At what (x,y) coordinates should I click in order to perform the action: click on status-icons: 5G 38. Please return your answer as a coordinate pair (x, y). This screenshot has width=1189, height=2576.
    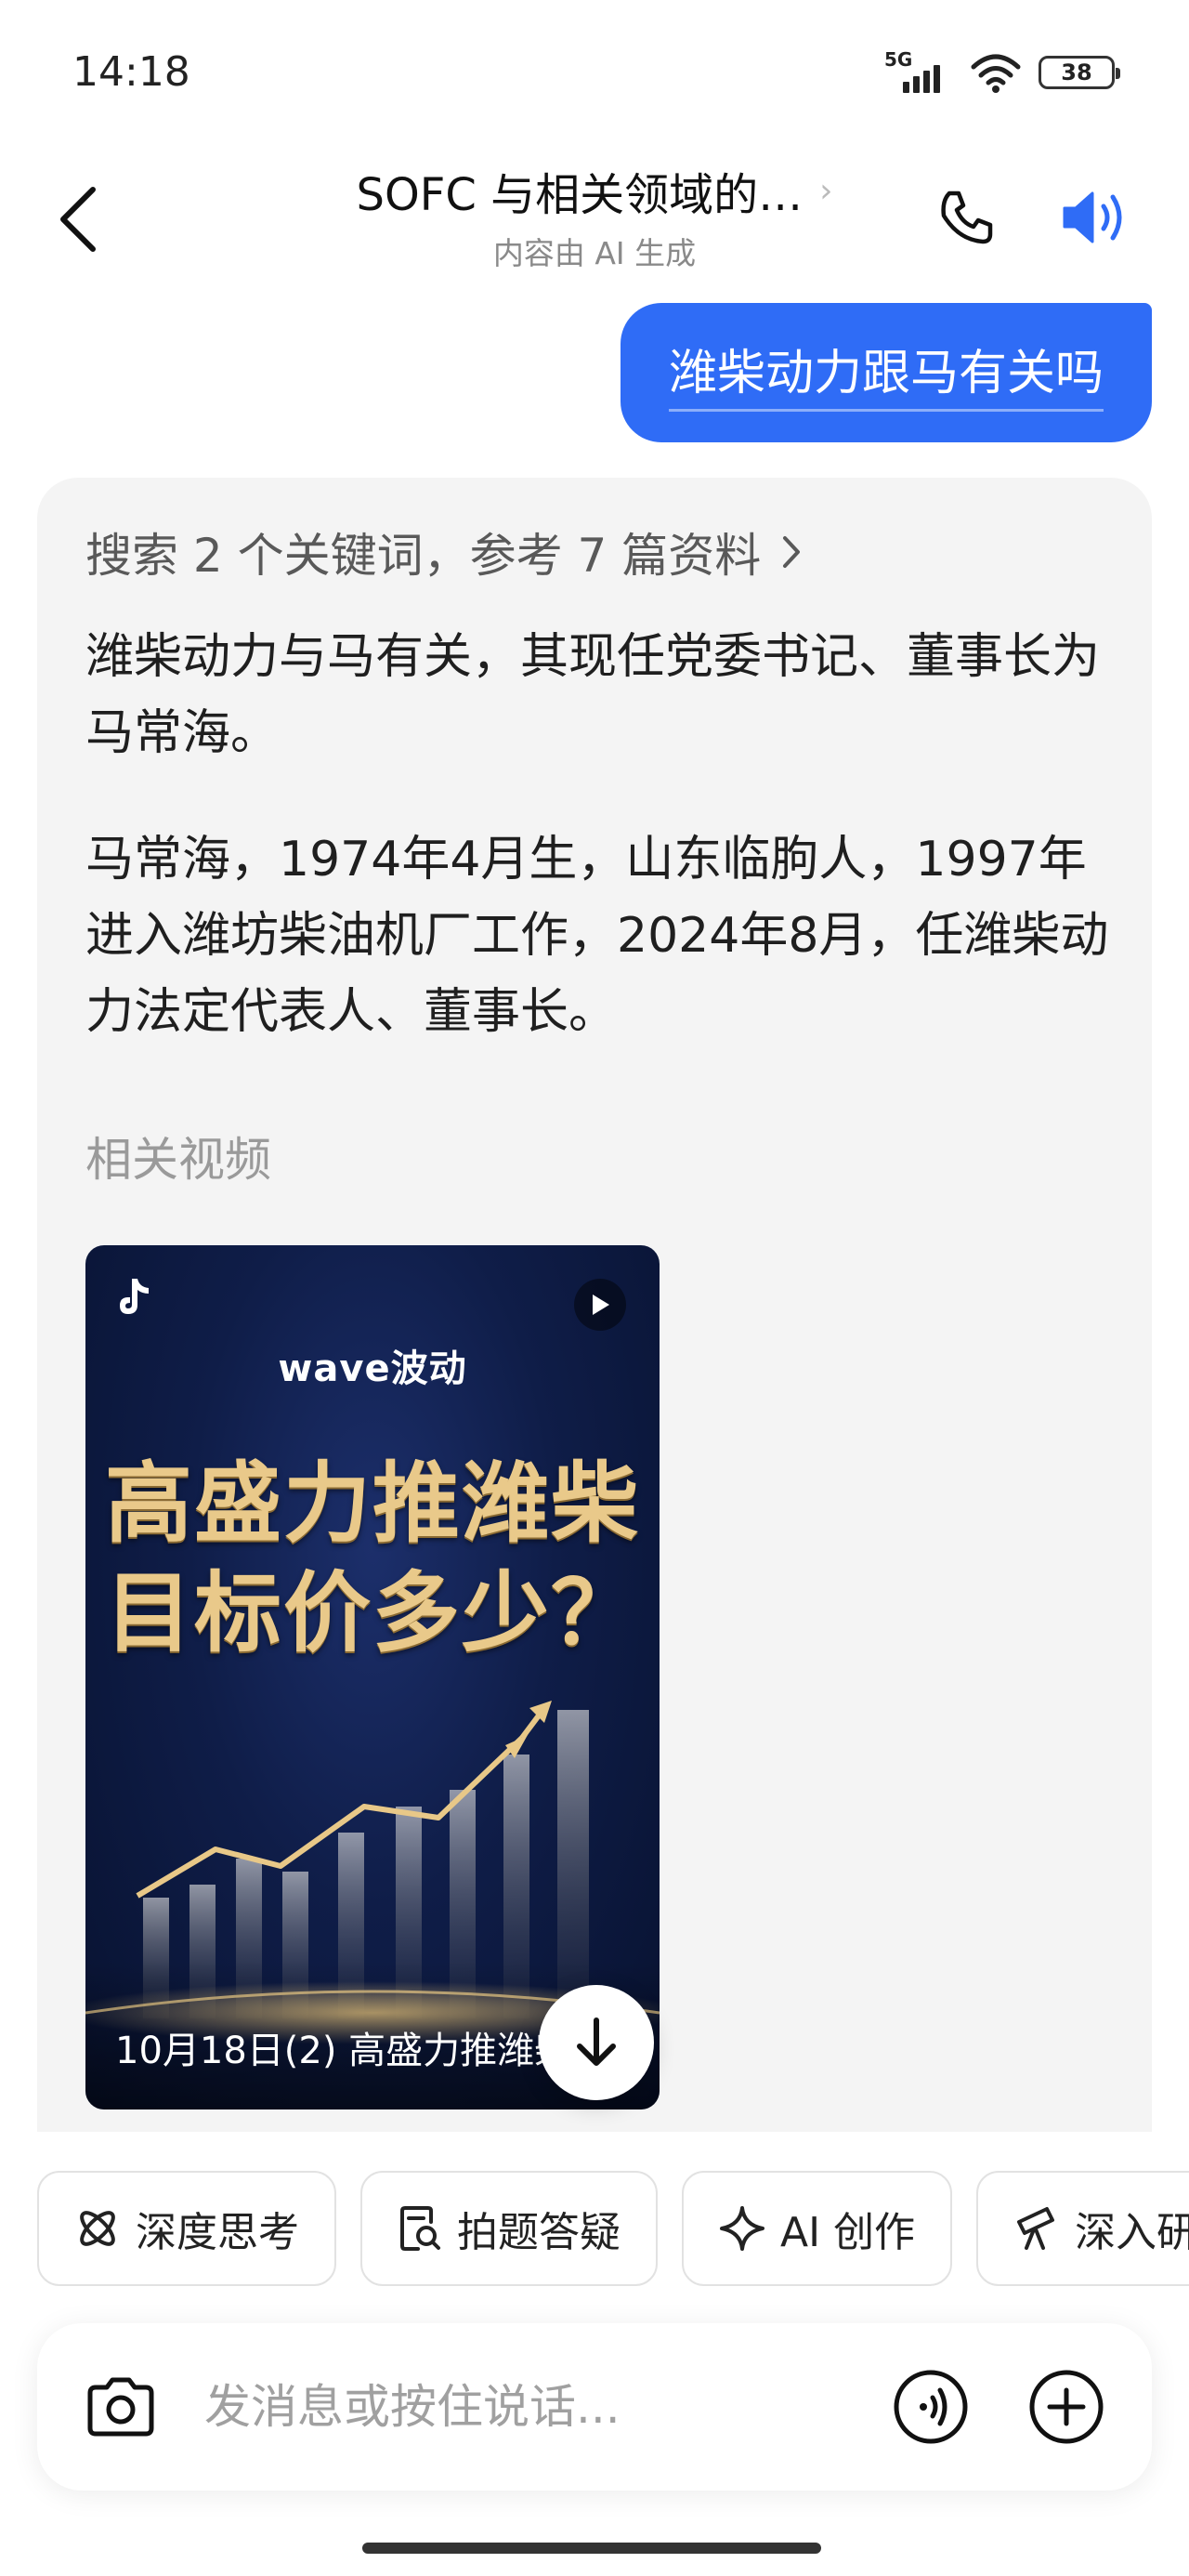
    Looking at the image, I should click on (1002, 70).